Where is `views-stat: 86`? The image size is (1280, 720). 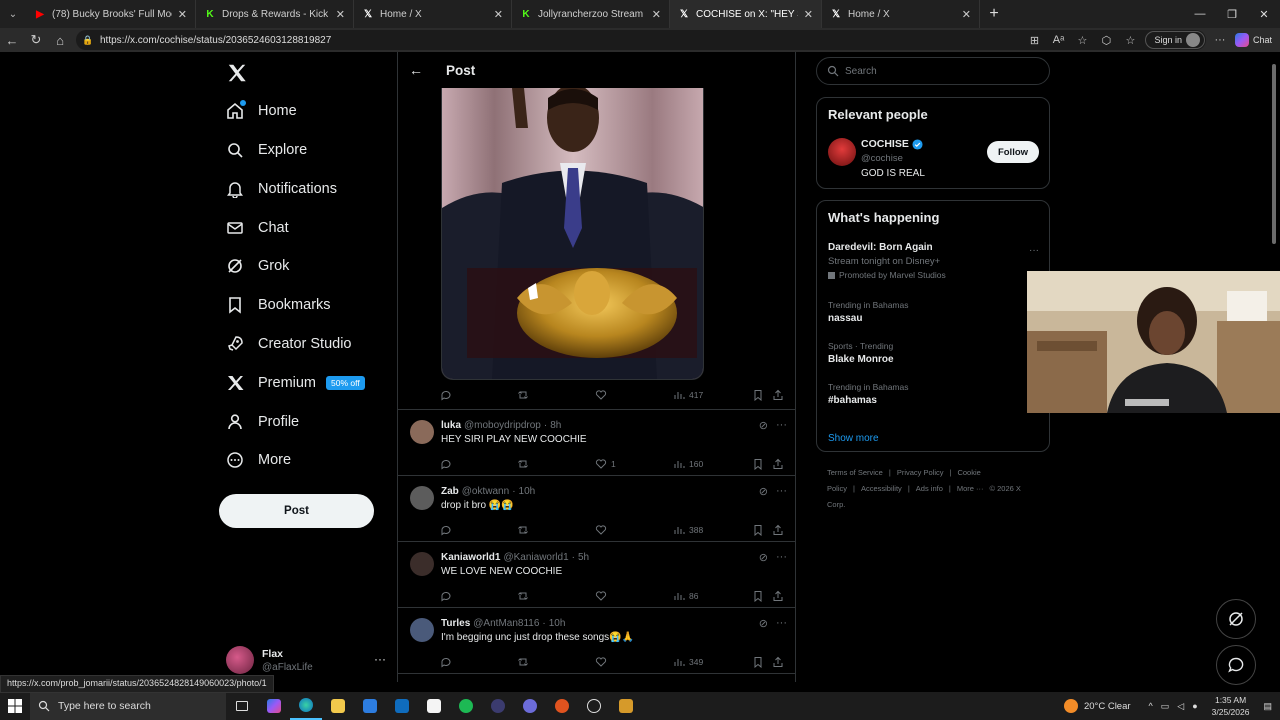 views-stat: 86 is located at coordinates (685, 596).